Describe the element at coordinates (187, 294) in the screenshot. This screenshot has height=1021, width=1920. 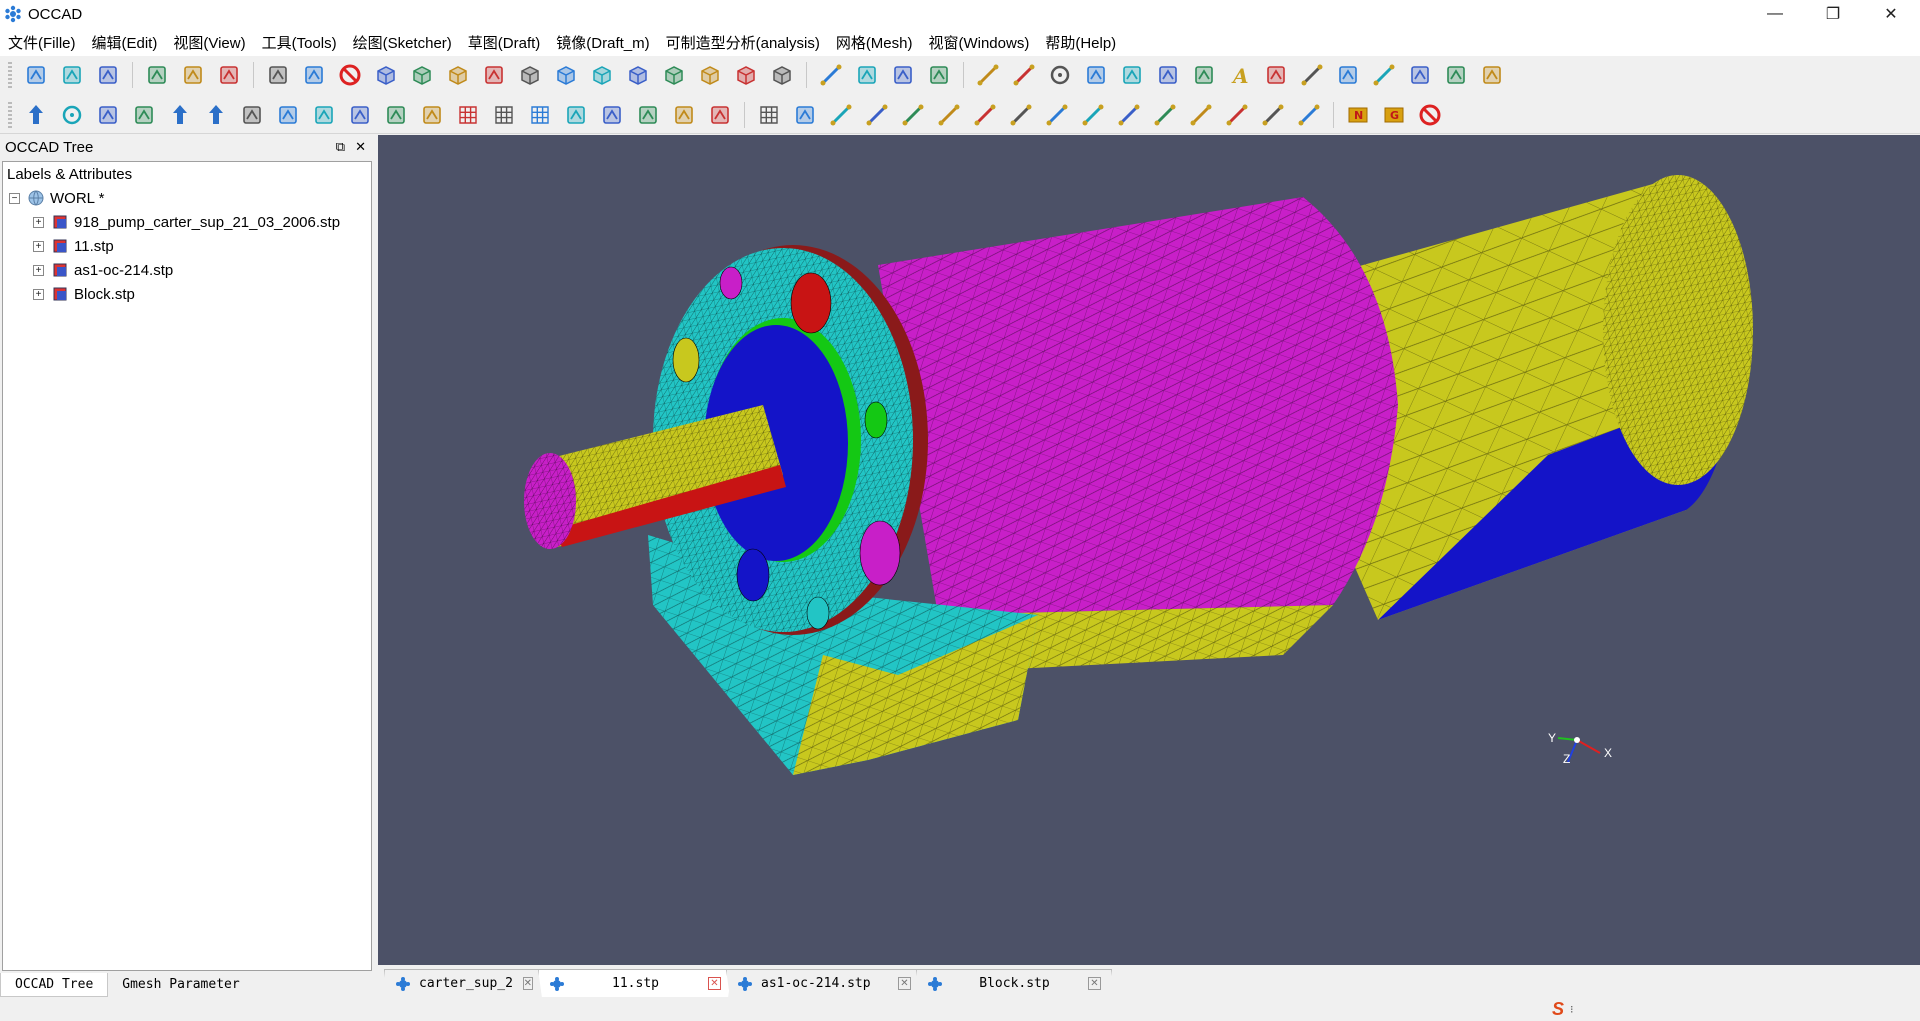
I see `tree-item: + Block.stp` at that location.